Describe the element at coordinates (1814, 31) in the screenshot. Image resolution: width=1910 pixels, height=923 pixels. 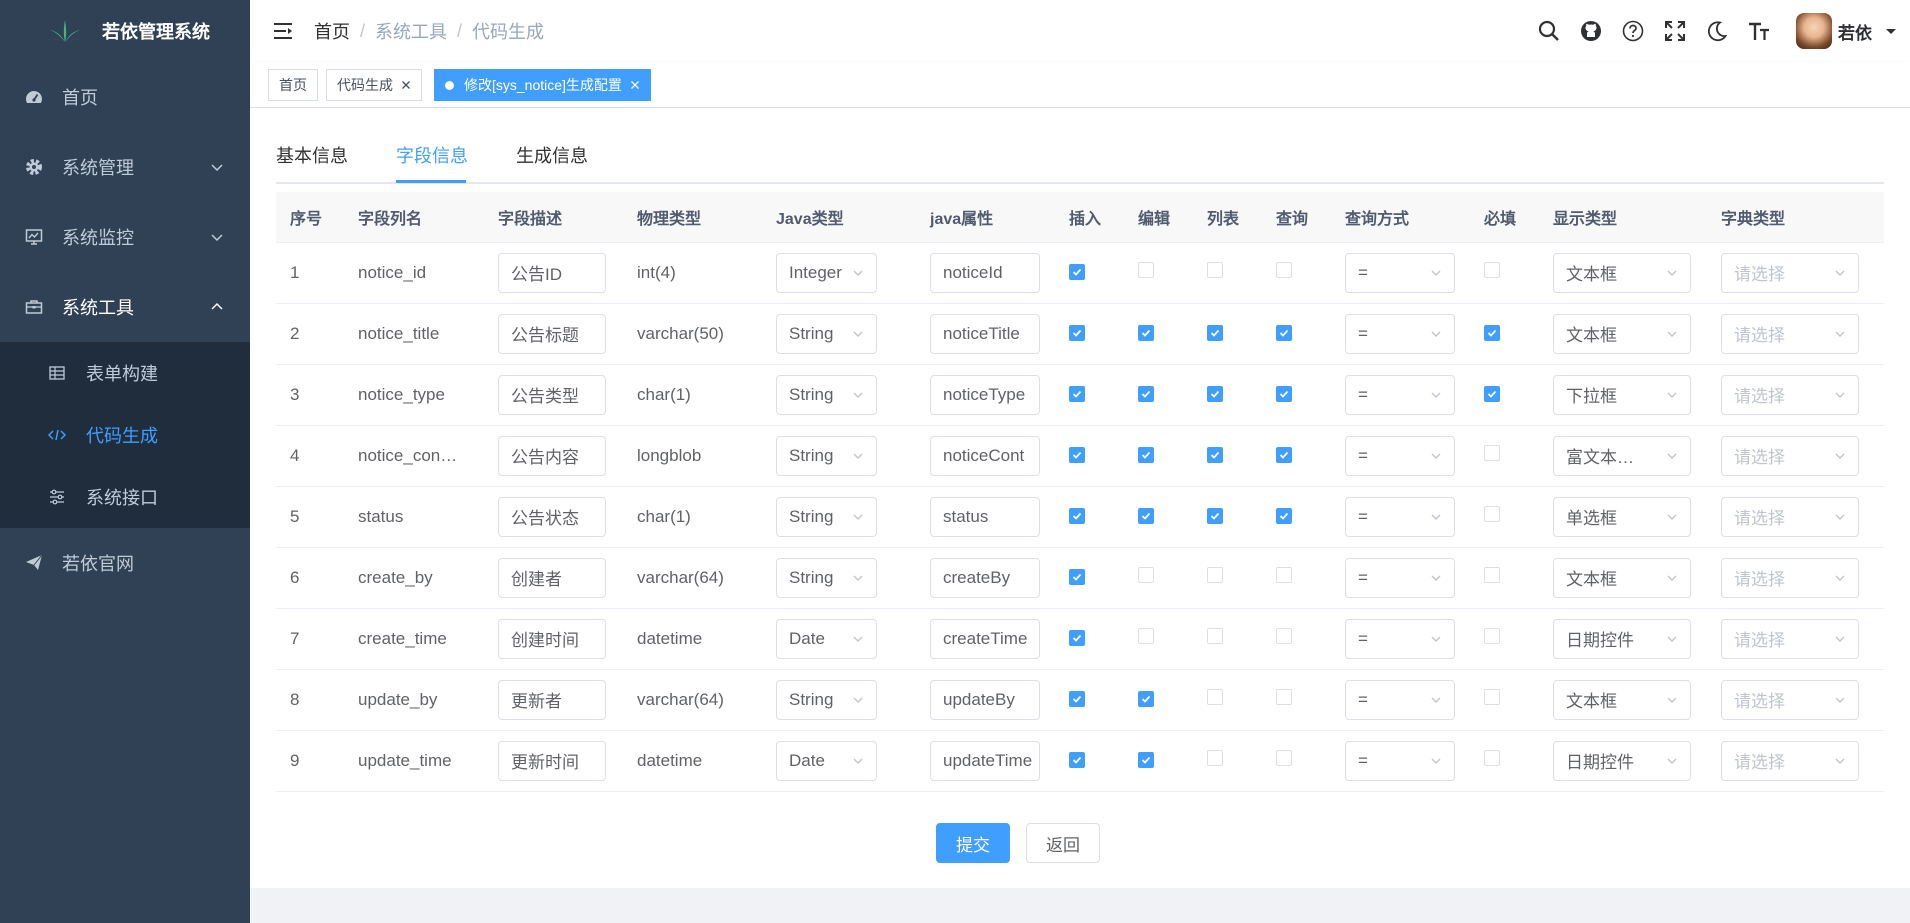
I see `avatar` at that location.